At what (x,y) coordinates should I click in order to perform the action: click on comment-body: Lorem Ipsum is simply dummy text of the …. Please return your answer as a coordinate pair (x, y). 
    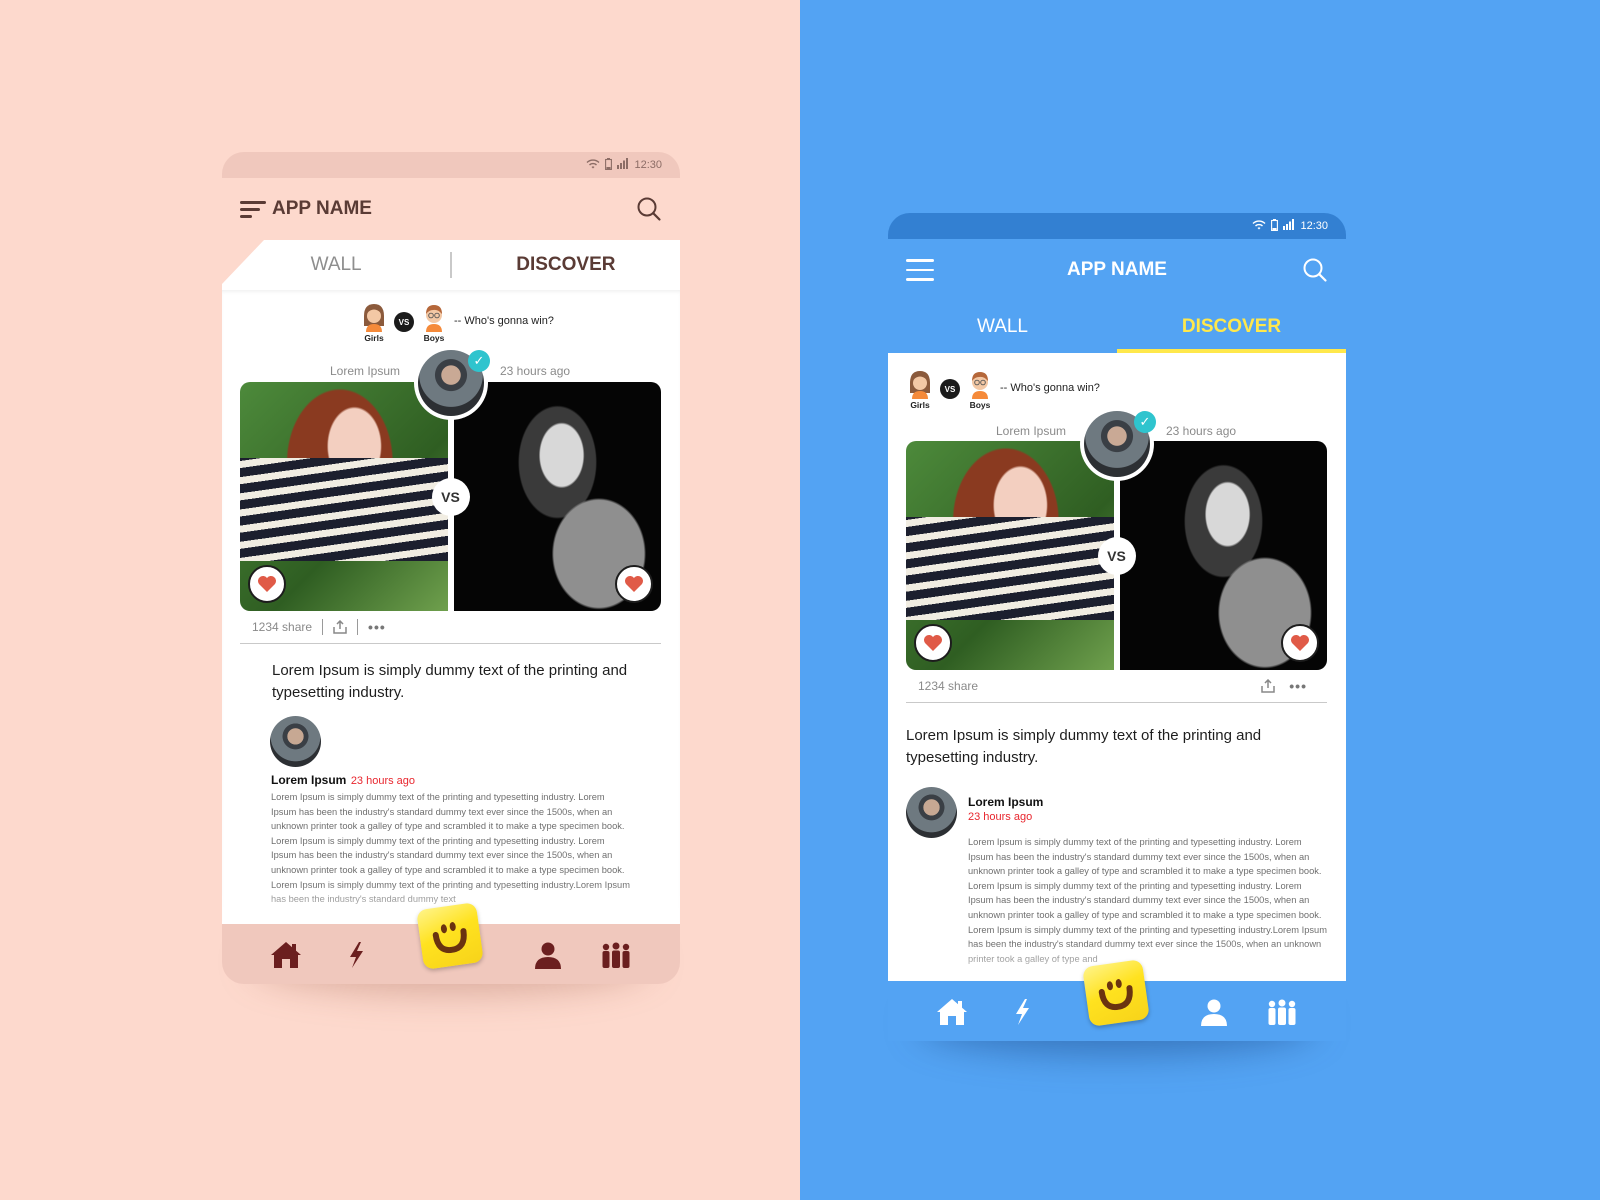
    Looking at the image, I should click on (1147, 900).